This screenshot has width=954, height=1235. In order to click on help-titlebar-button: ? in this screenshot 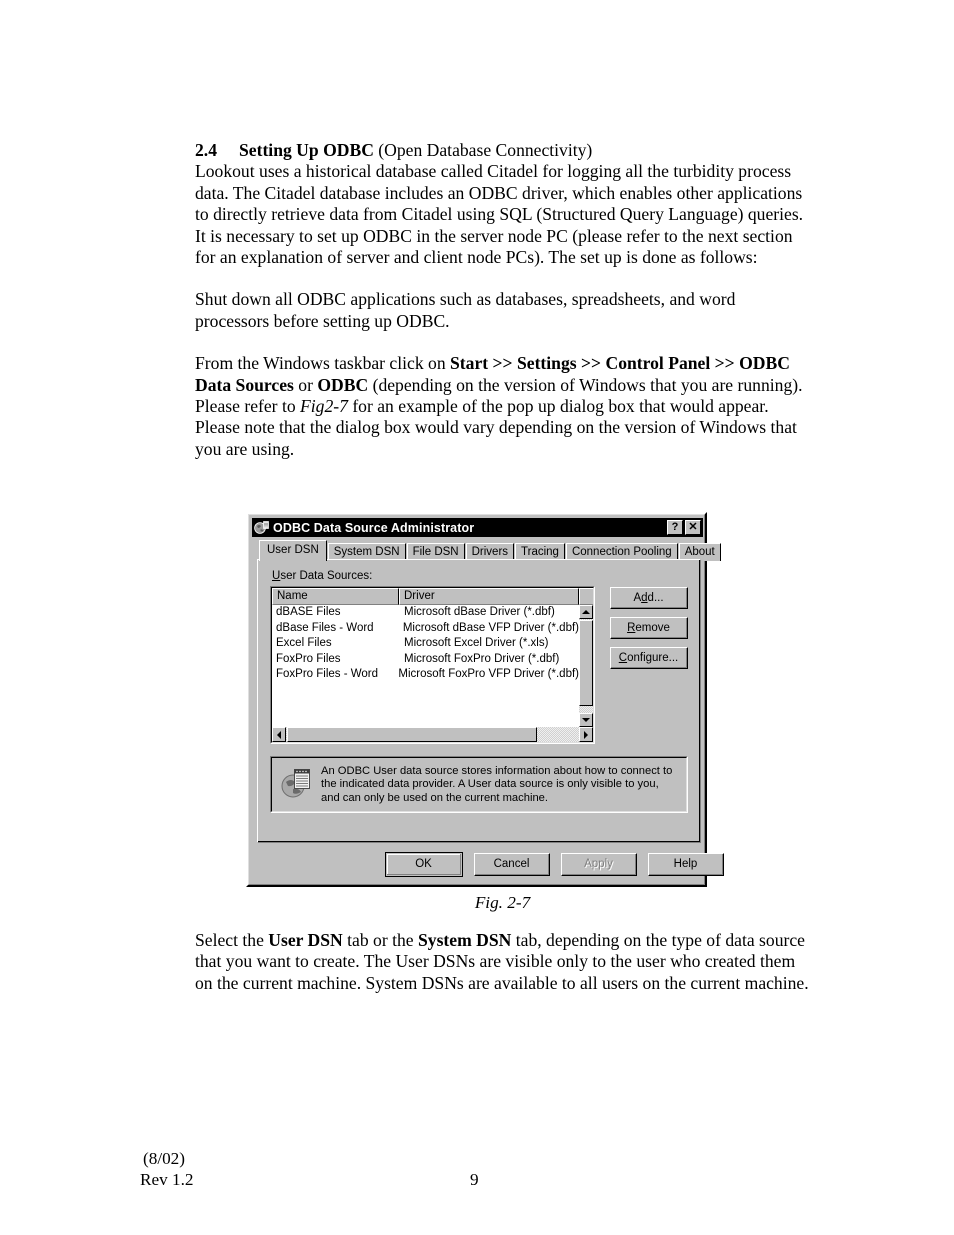, I will do `click(675, 527)`.